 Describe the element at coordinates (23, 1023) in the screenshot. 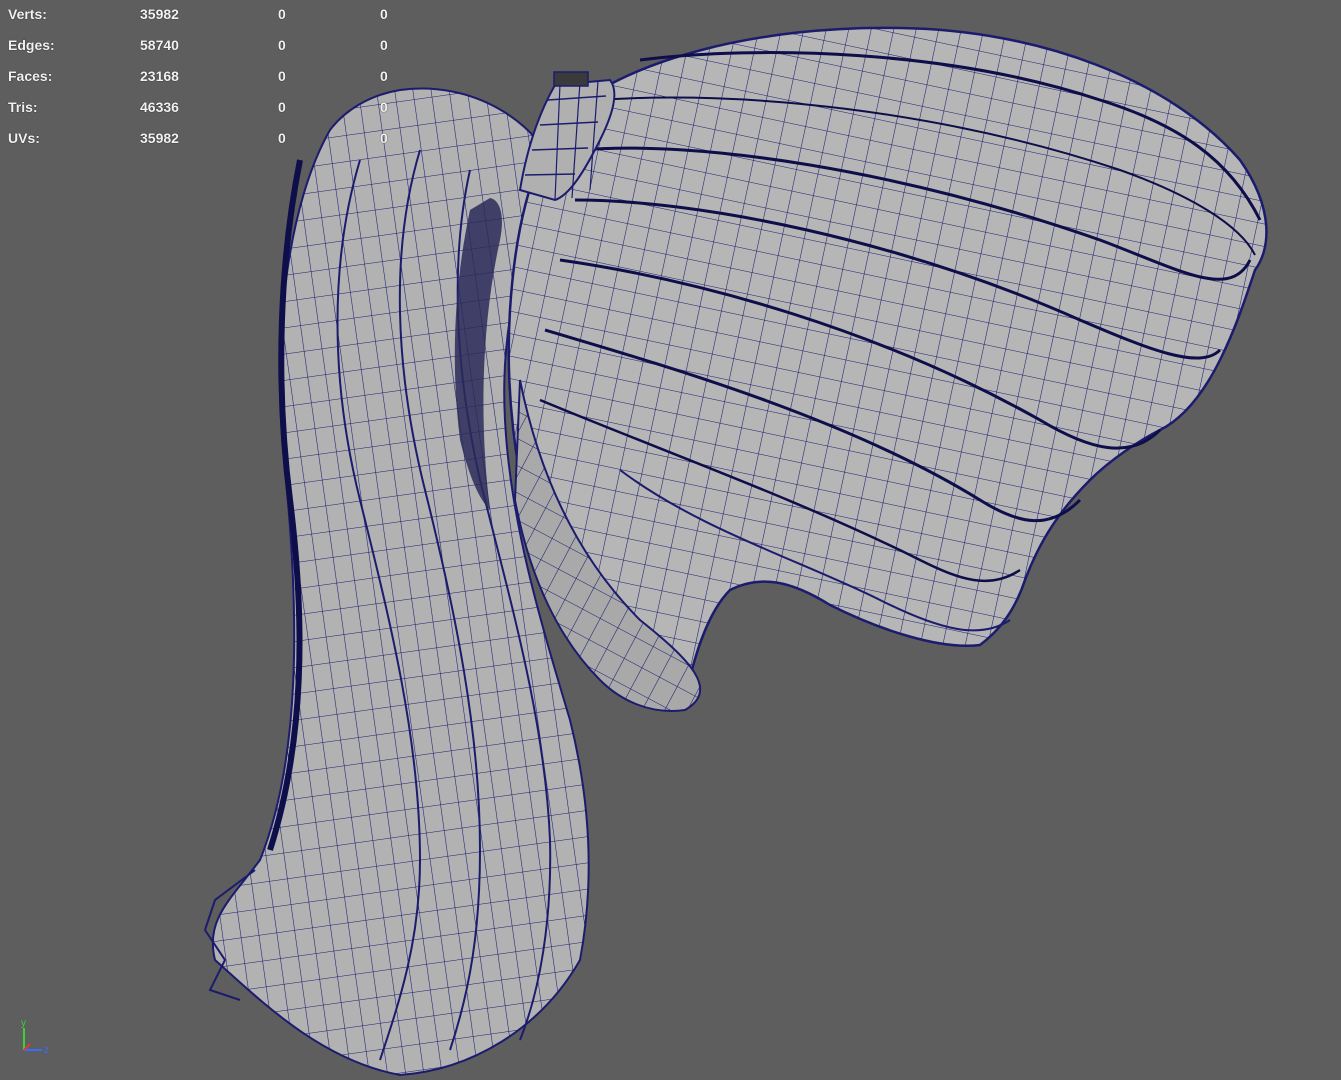

I see `y-axis-label: y` at that location.